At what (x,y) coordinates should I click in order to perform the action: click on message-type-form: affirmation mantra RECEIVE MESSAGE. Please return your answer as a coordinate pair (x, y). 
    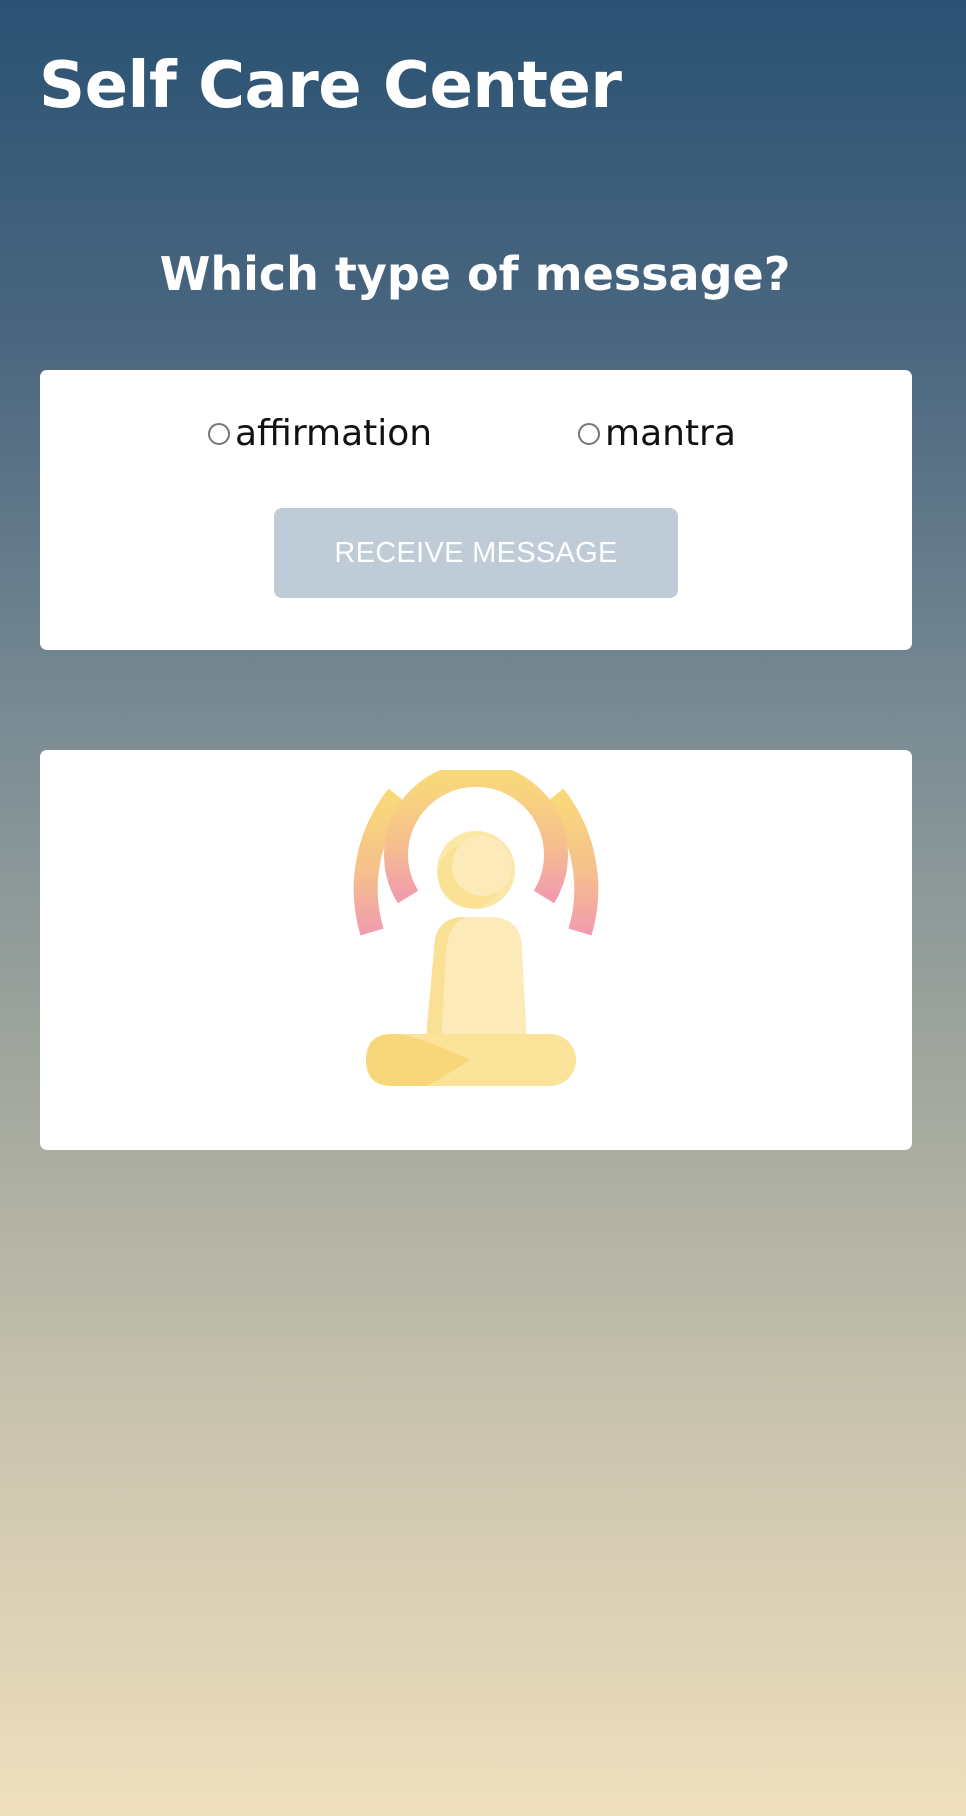
    Looking at the image, I should click on (476, 510).